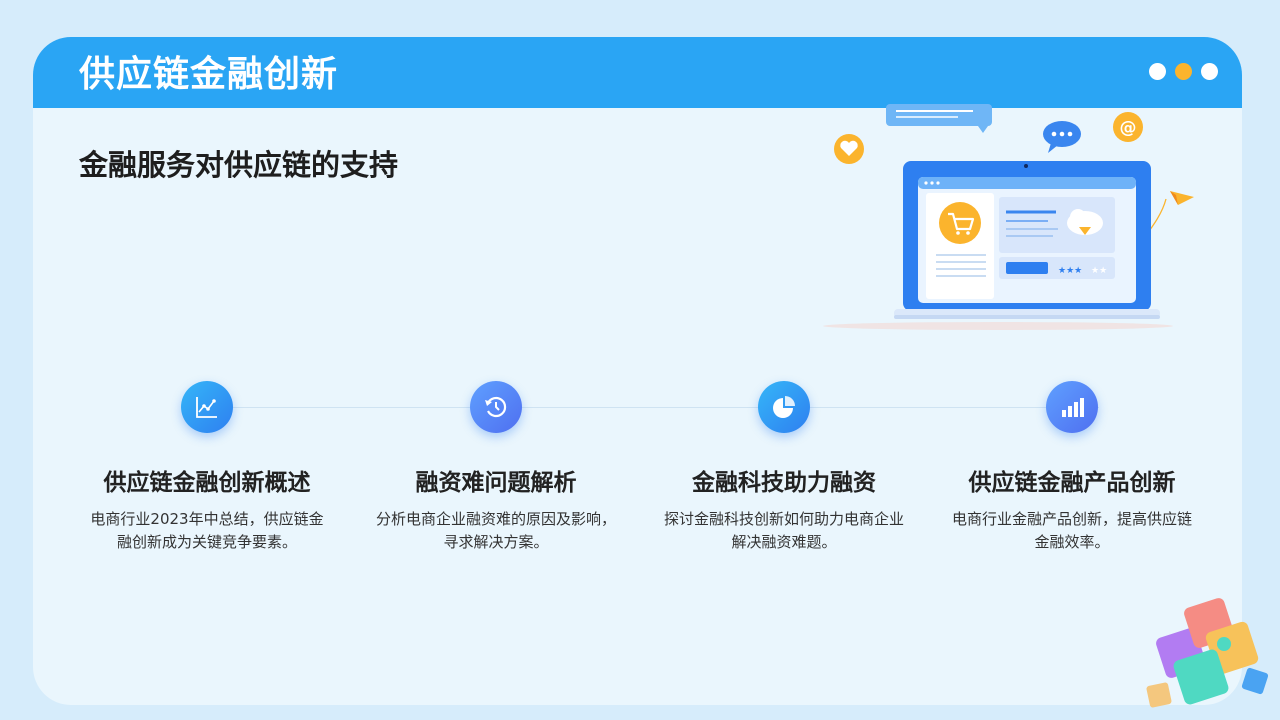  Describe the element at coordinates (1071, 530) in the screenshot. I see `step-description: 电商行业金融产品创新，提高供应链金融效率。` at that location.